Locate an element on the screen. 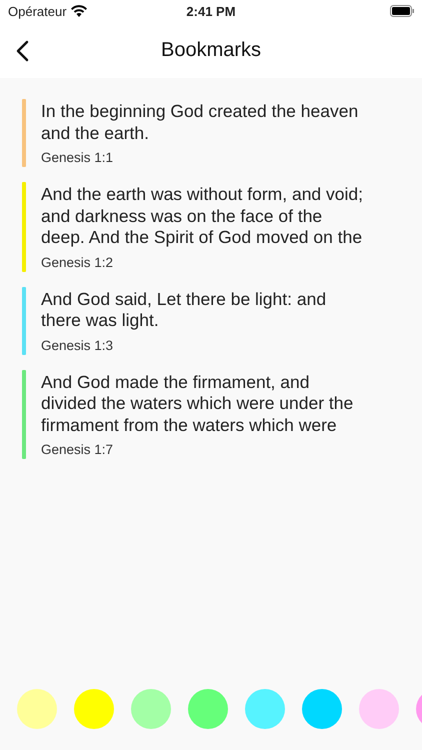 This screenshot has height=750, width=422. verse-reference: Genesis 1:2 is located at coordinates (77, 262).